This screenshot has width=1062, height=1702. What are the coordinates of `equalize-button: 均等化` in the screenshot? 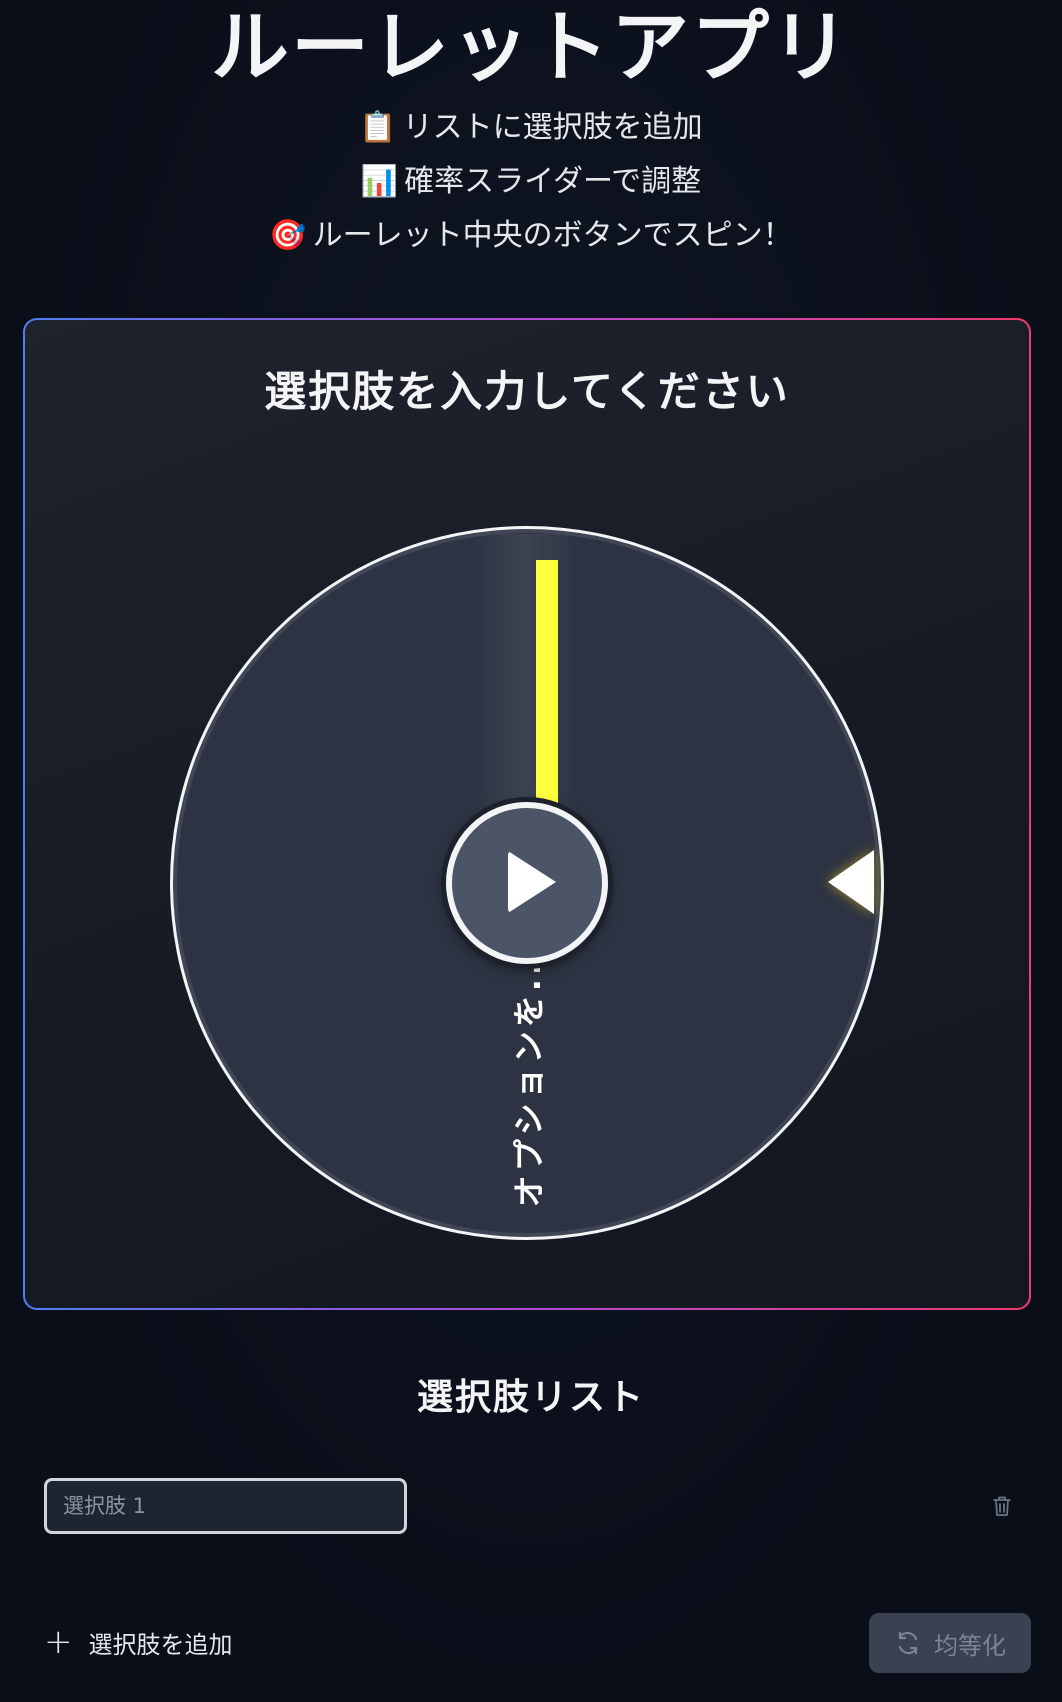 It's located at (950, 1643).